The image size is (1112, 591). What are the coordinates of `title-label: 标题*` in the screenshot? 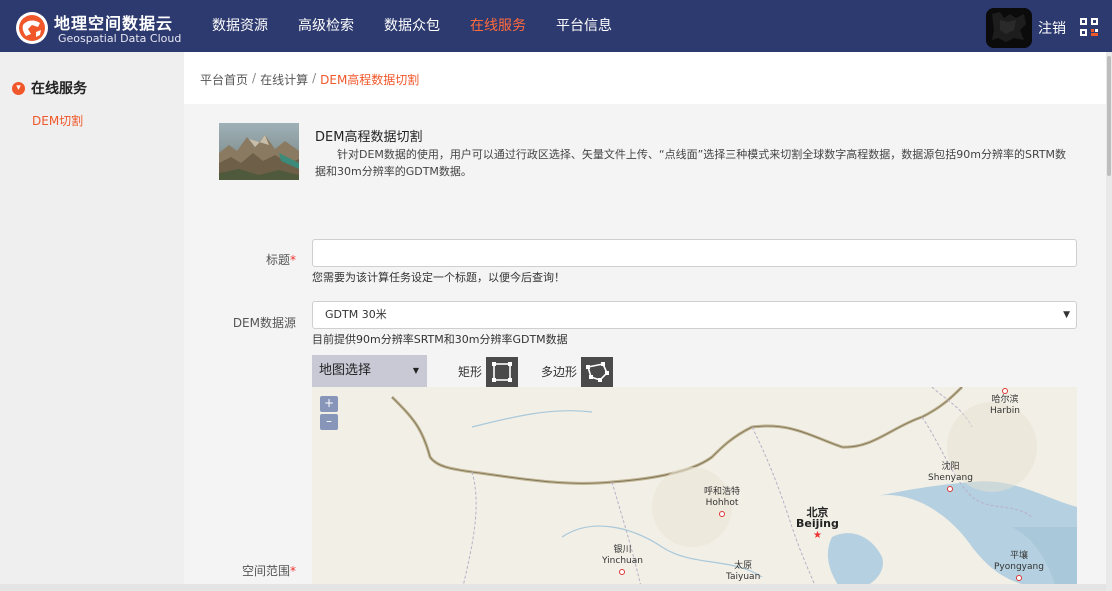 It's located at (241, 259).